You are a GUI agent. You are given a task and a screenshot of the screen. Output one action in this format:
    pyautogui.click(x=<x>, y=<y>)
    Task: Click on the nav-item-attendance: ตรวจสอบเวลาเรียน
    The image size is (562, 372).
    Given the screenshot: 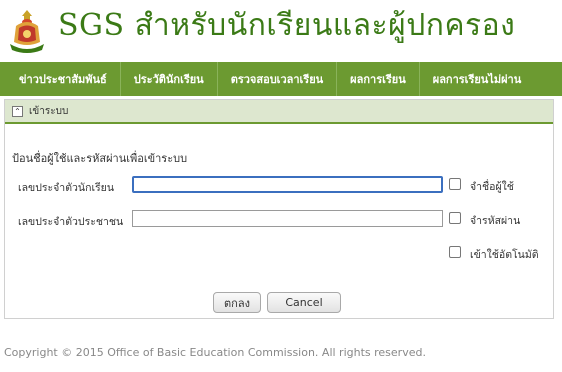 What is the action you would take?
    pyautogui.click(x=278, y=79)
    